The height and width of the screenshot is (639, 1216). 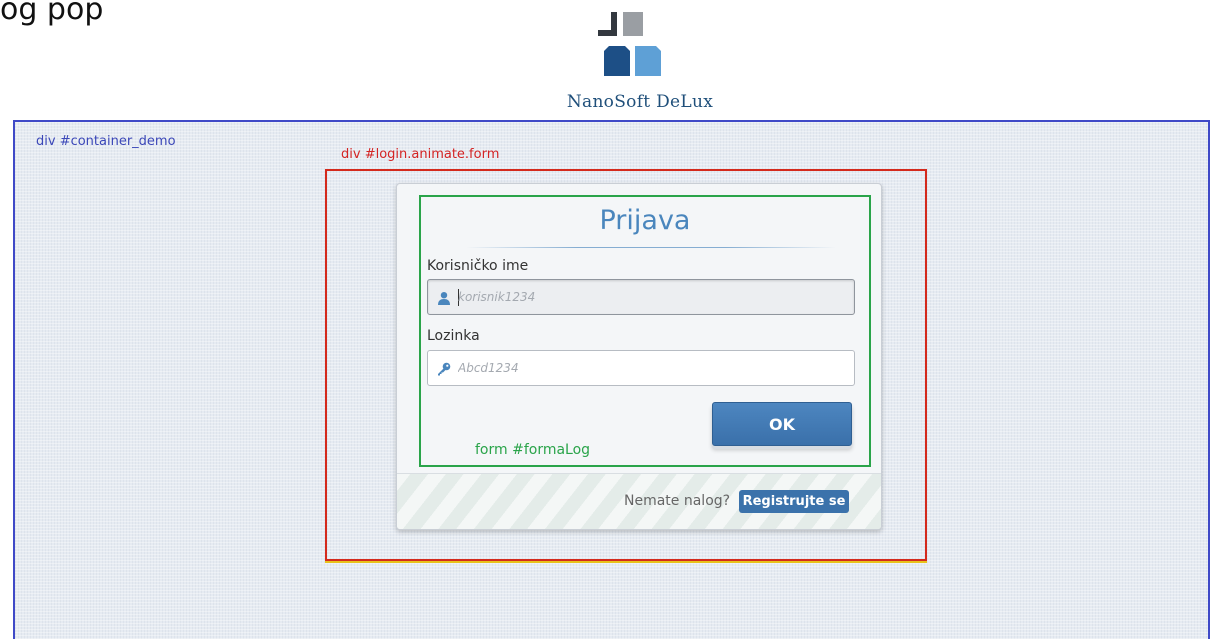 What do you see at coordinates (782, 424) in the screenshot?
I see `ok-button: OK` at bounding box center [782, 424].